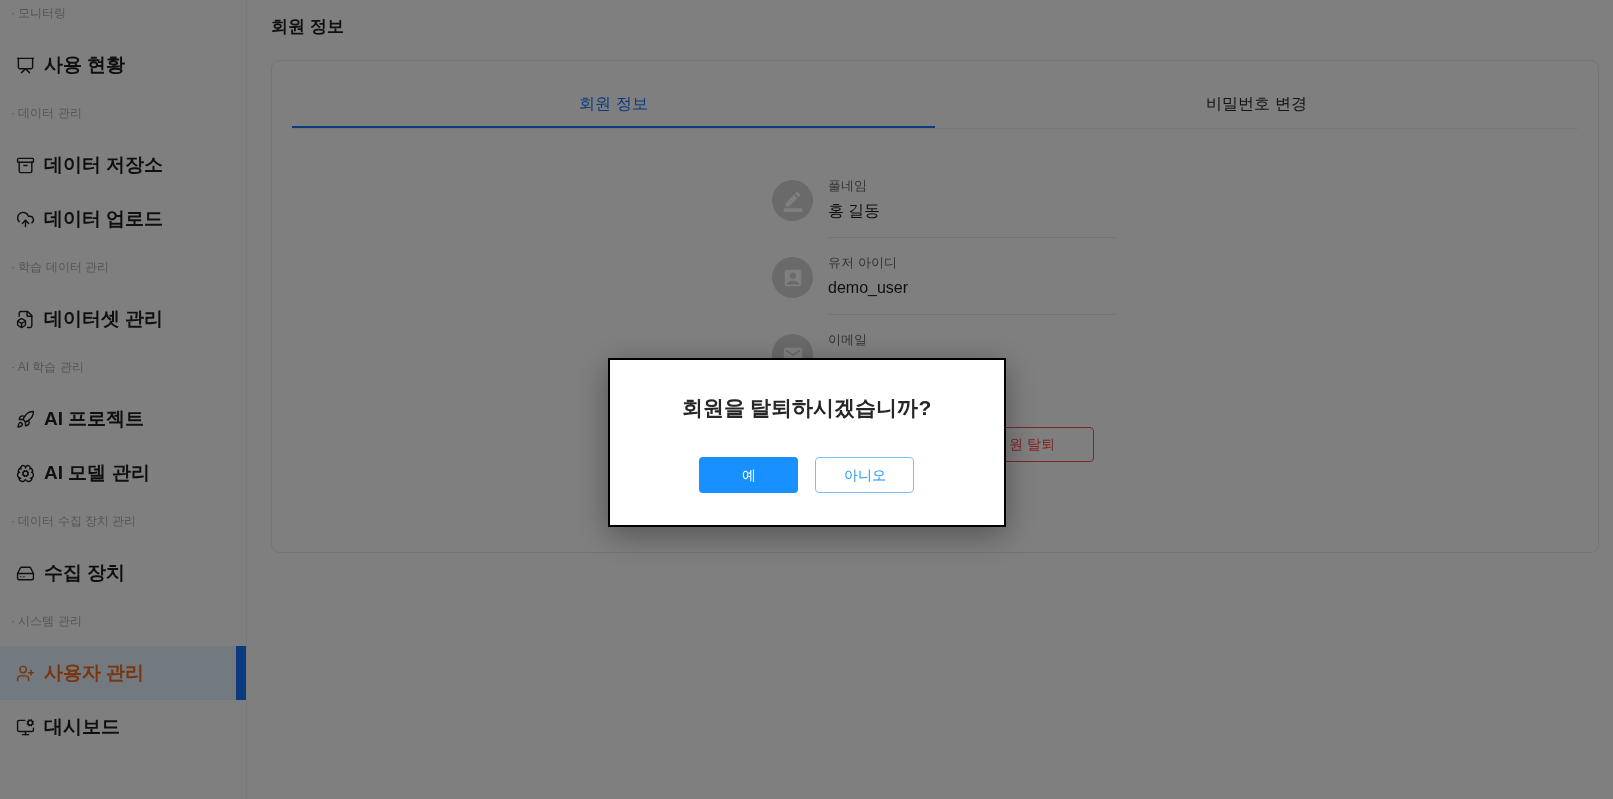 This screenshot has width=1613, height=799. I want to click on sidebar-item: 수집 장치, so click(123, 573).